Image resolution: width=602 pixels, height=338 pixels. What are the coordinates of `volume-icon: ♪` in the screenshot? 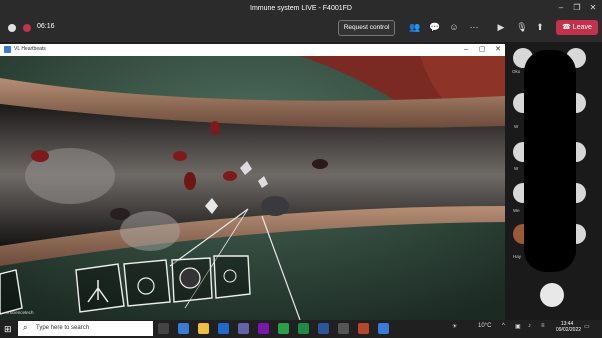 It's located at (529, 326).